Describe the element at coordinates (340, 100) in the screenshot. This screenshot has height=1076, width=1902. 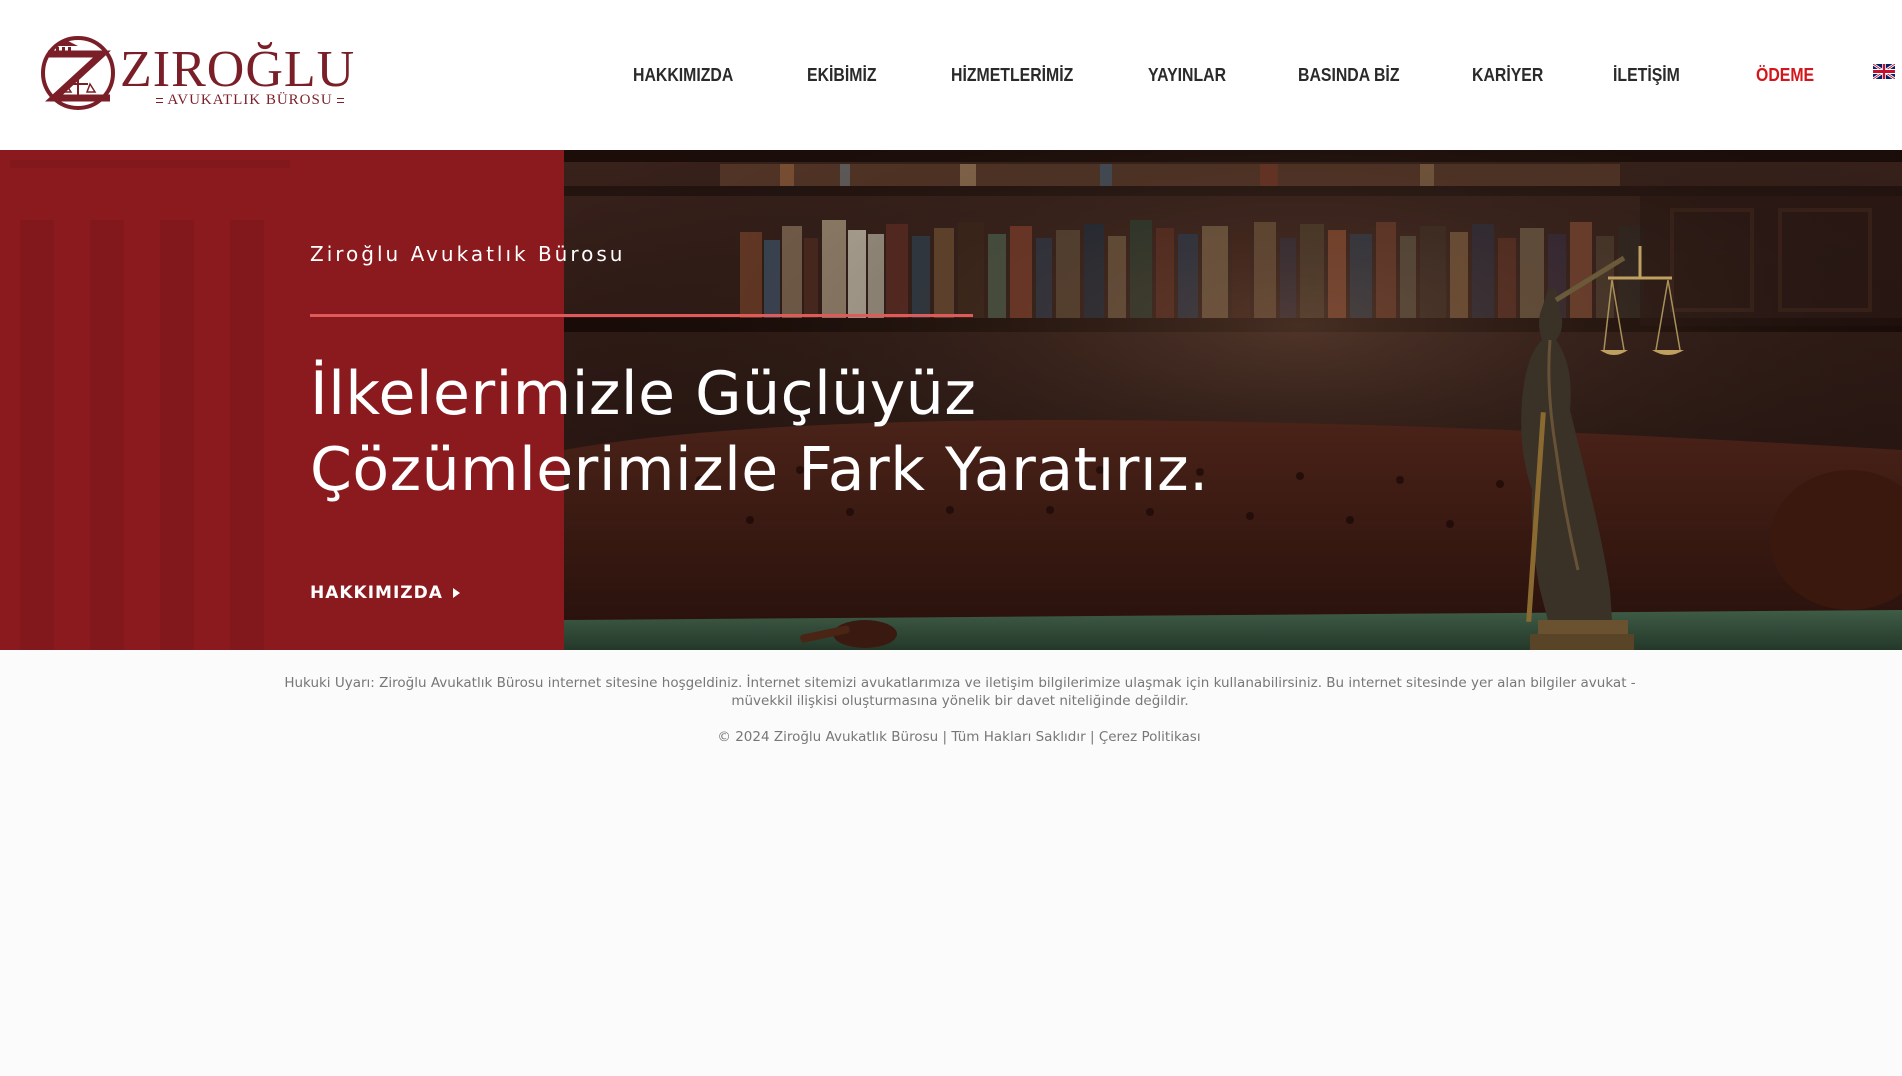
I see `logo-rule-right` at that location.